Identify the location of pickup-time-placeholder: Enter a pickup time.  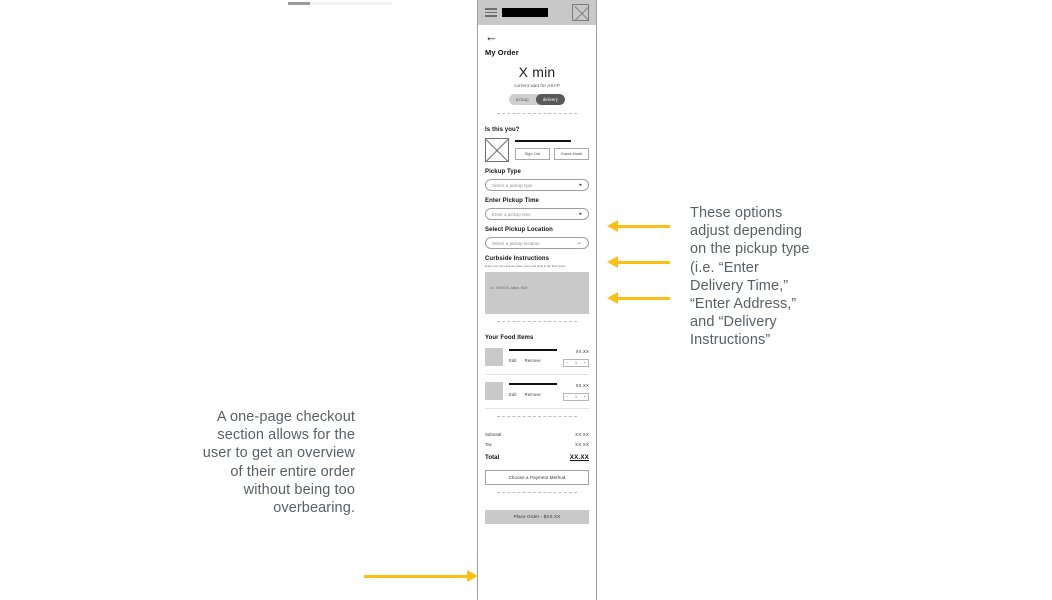
(511, 214).